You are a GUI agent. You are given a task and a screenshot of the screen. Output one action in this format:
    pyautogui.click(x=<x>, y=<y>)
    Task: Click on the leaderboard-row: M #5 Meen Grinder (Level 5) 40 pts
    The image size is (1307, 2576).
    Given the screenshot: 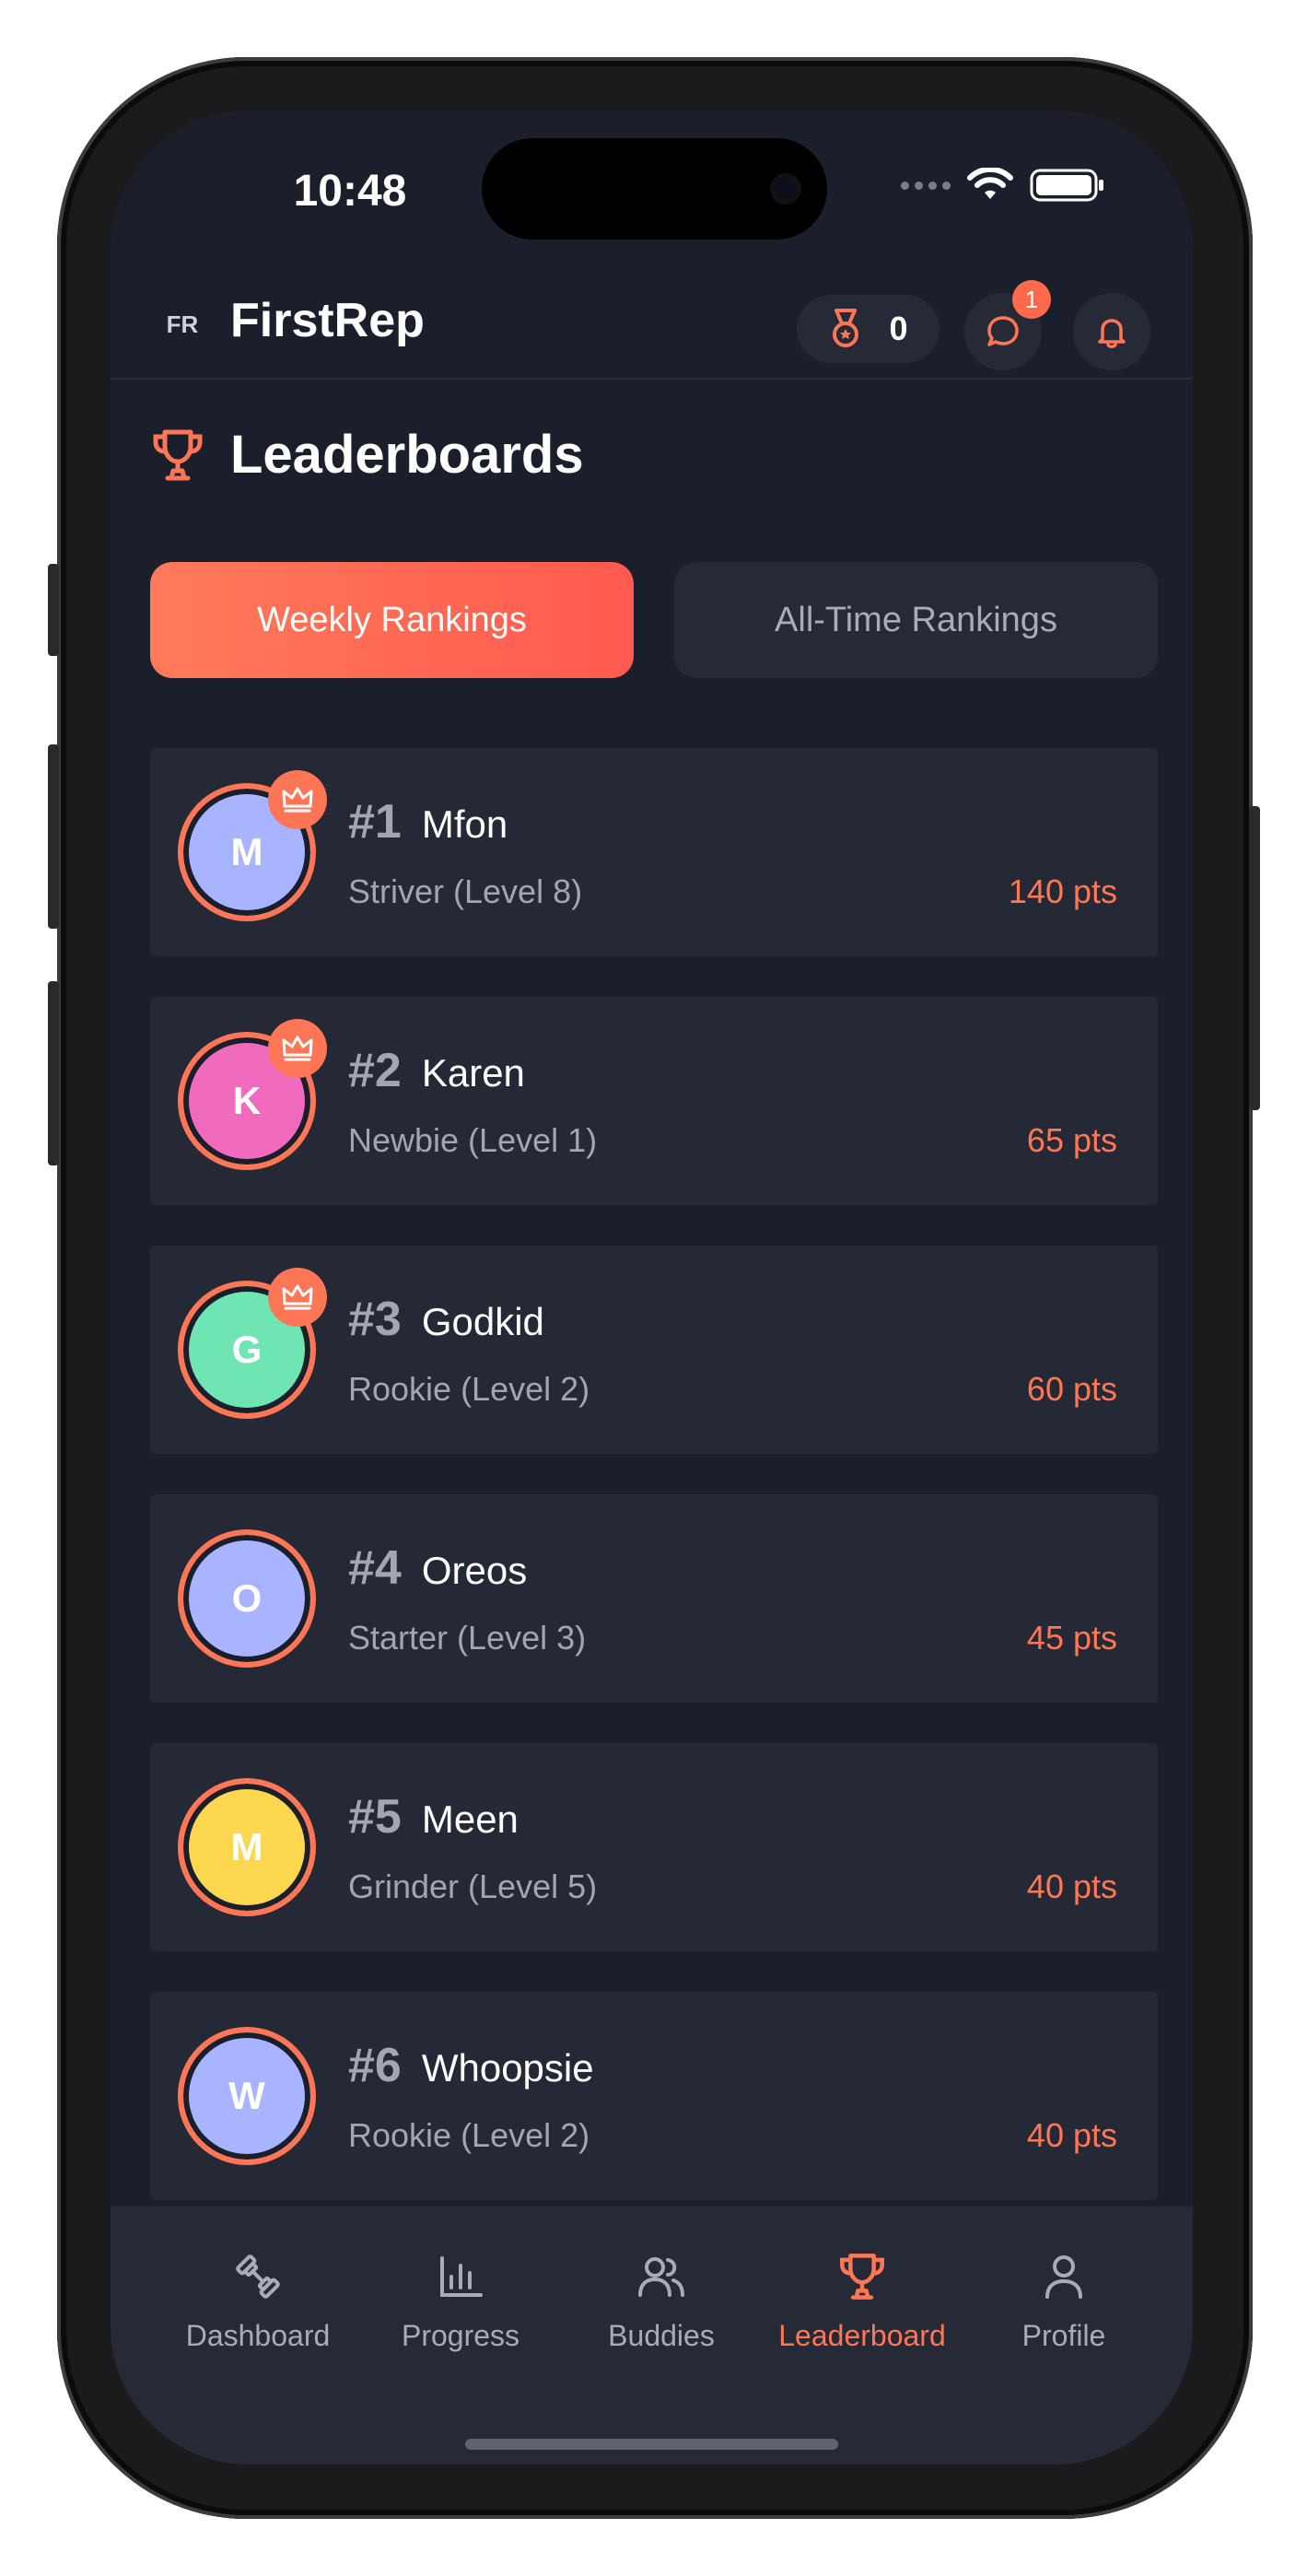 What is the action you would take?
    pyautogui.click(x=654, y=1847)
    